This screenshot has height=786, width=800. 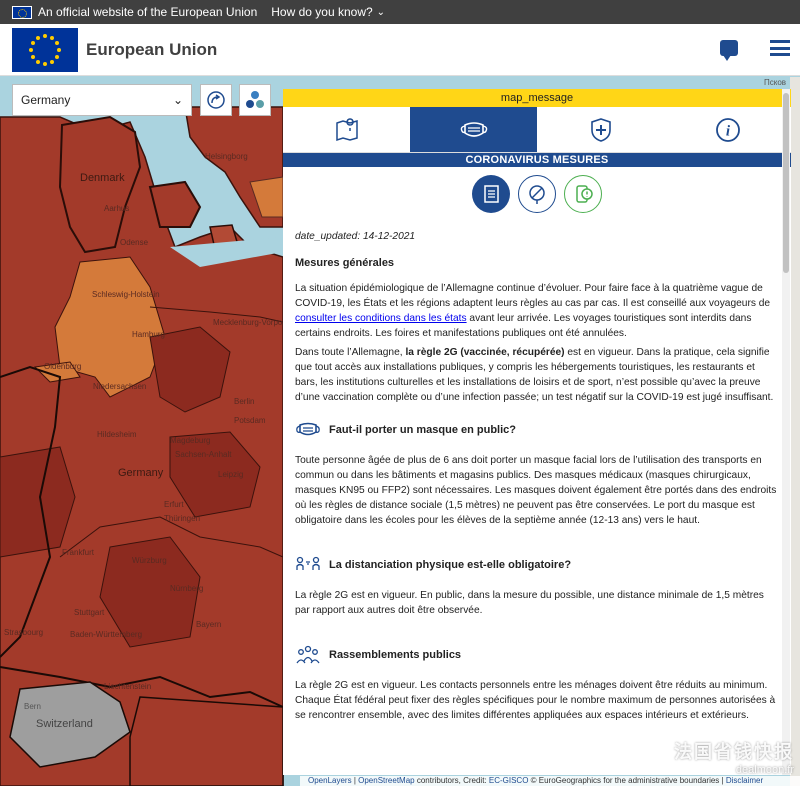 I want to click on layers-circles-icon, so click(x=255, y=99).